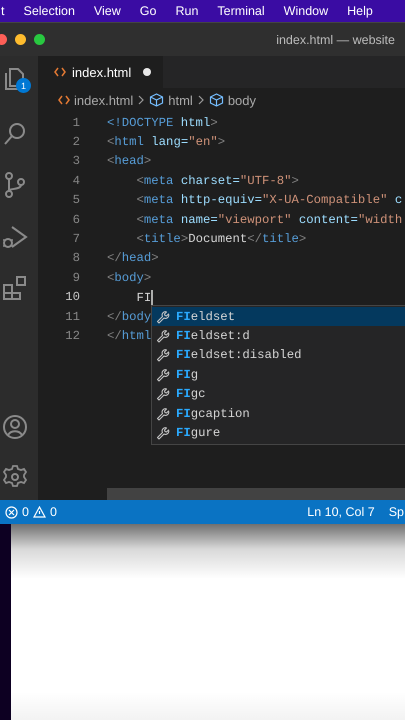 Image resolution: width=405 pixels, height=720 pixels. I want to click on menu-item: Window, so click(306, 11).